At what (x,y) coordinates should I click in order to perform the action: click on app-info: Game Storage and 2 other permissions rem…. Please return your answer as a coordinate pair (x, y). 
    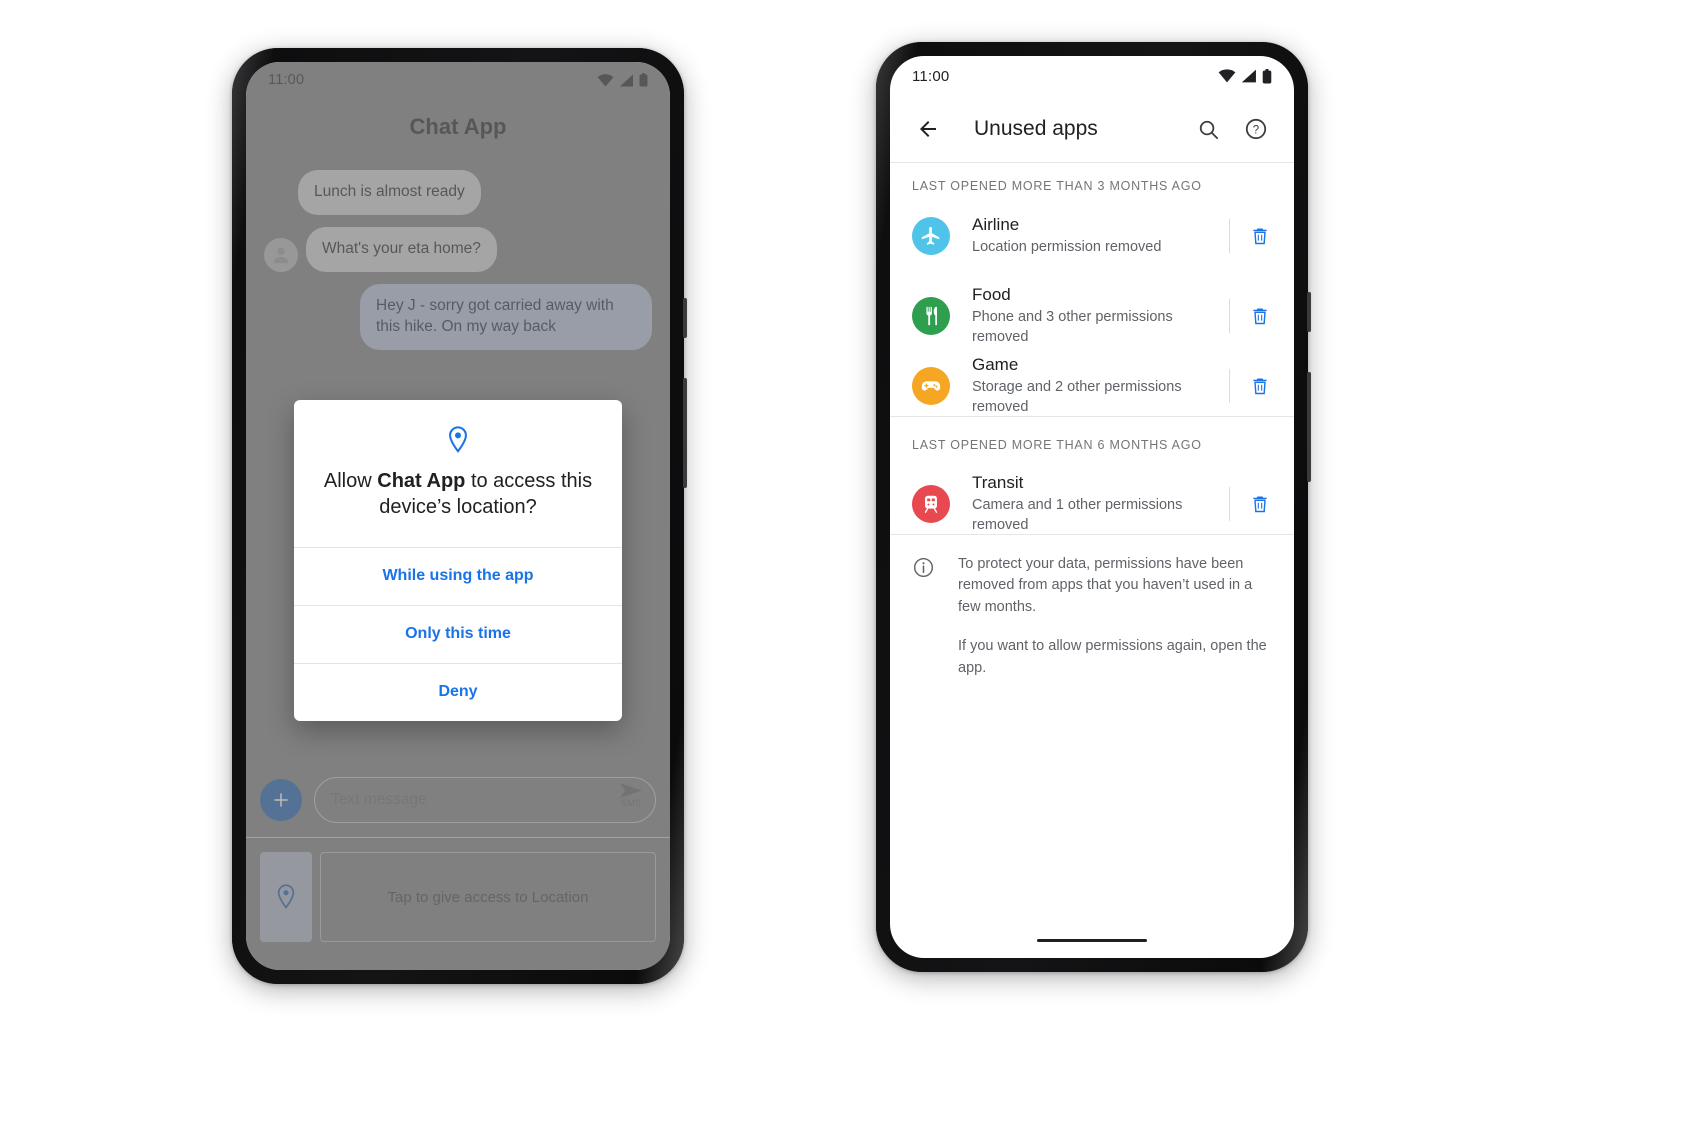
    Looking at the image, I should click on (1100, 385).